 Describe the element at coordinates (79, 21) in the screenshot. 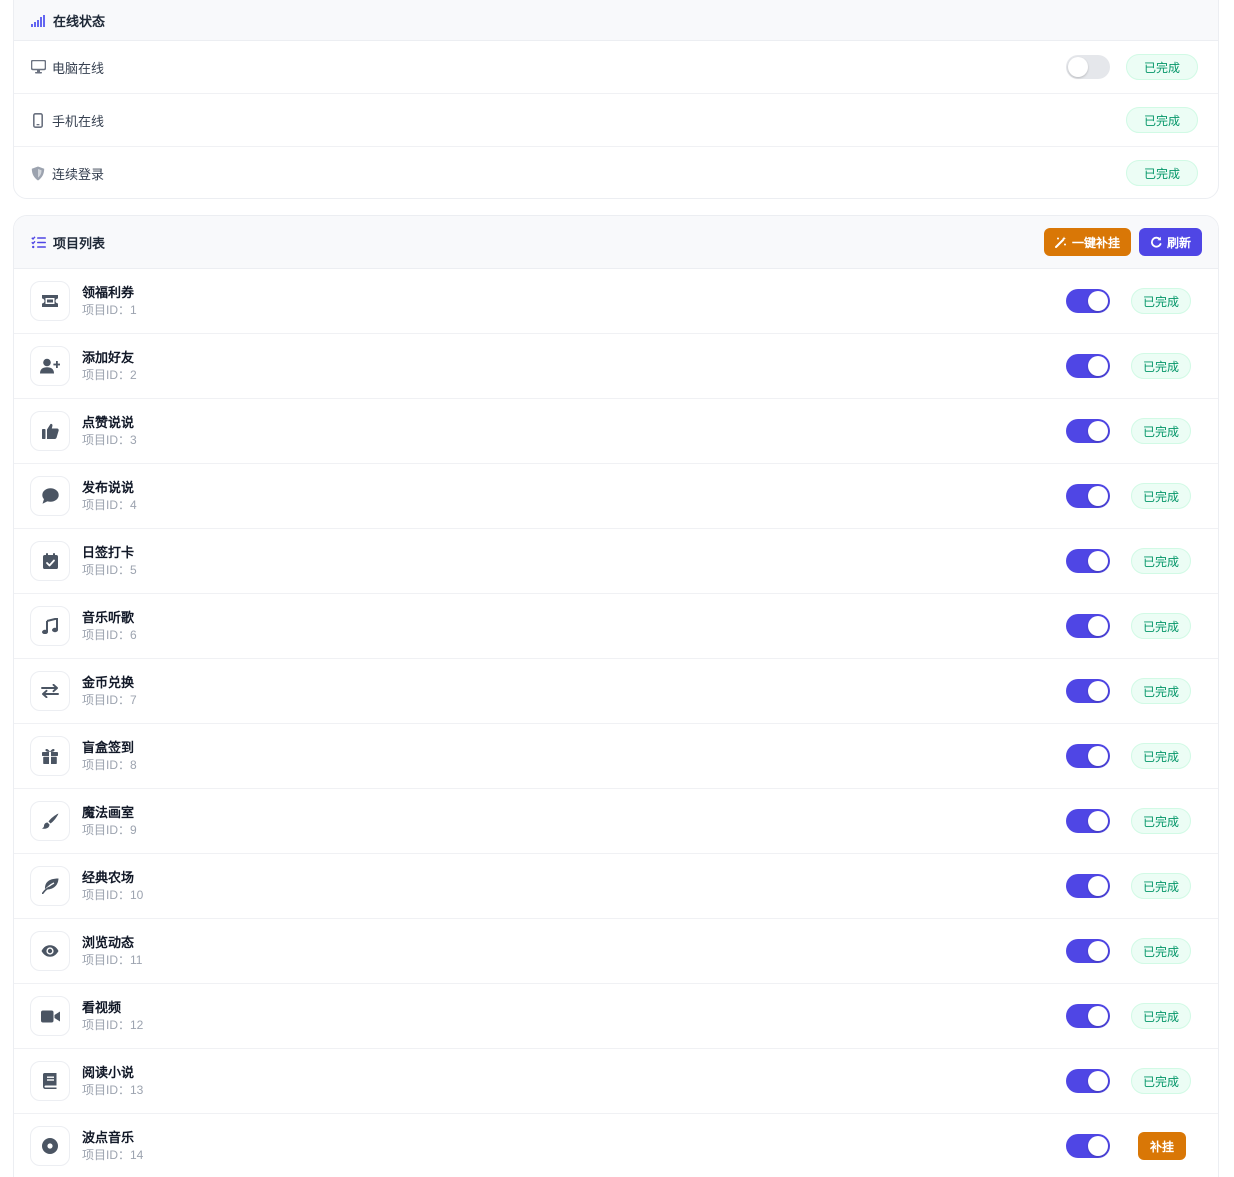

I see `online-status-title: 在线状态` at that location.